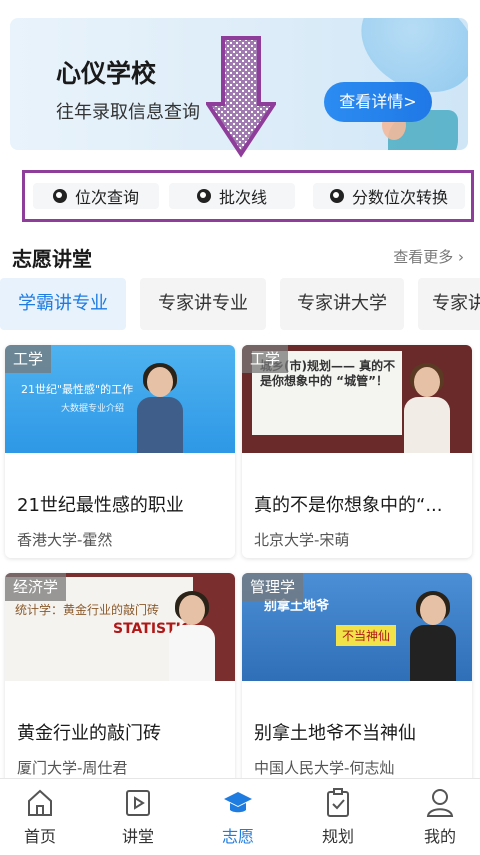  Describe the element at coordinates (72, 768) in the screenshot. I see `lecture-source: 厦门大学-周仕君` at that location.